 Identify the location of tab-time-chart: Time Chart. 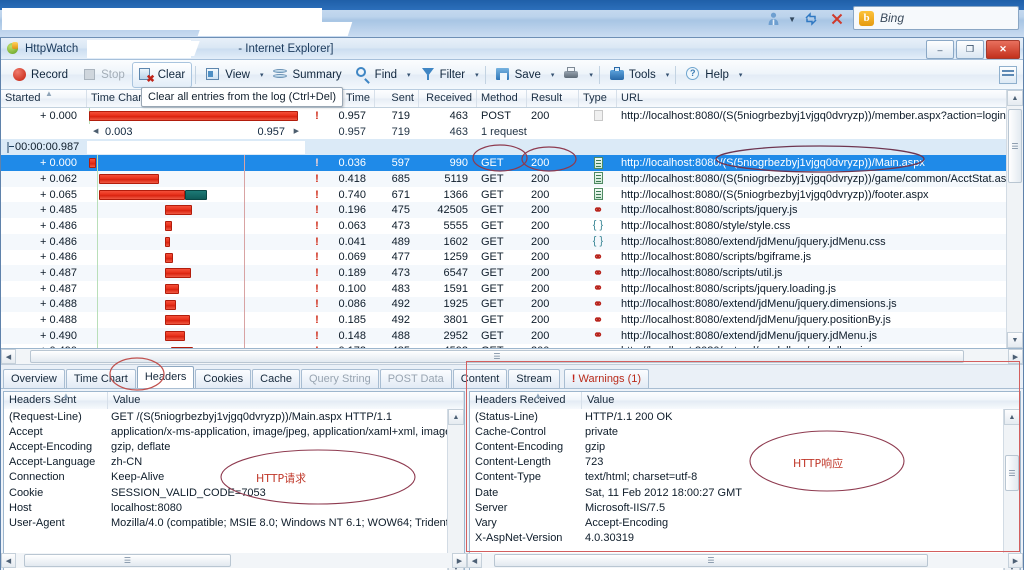
(100, 378).